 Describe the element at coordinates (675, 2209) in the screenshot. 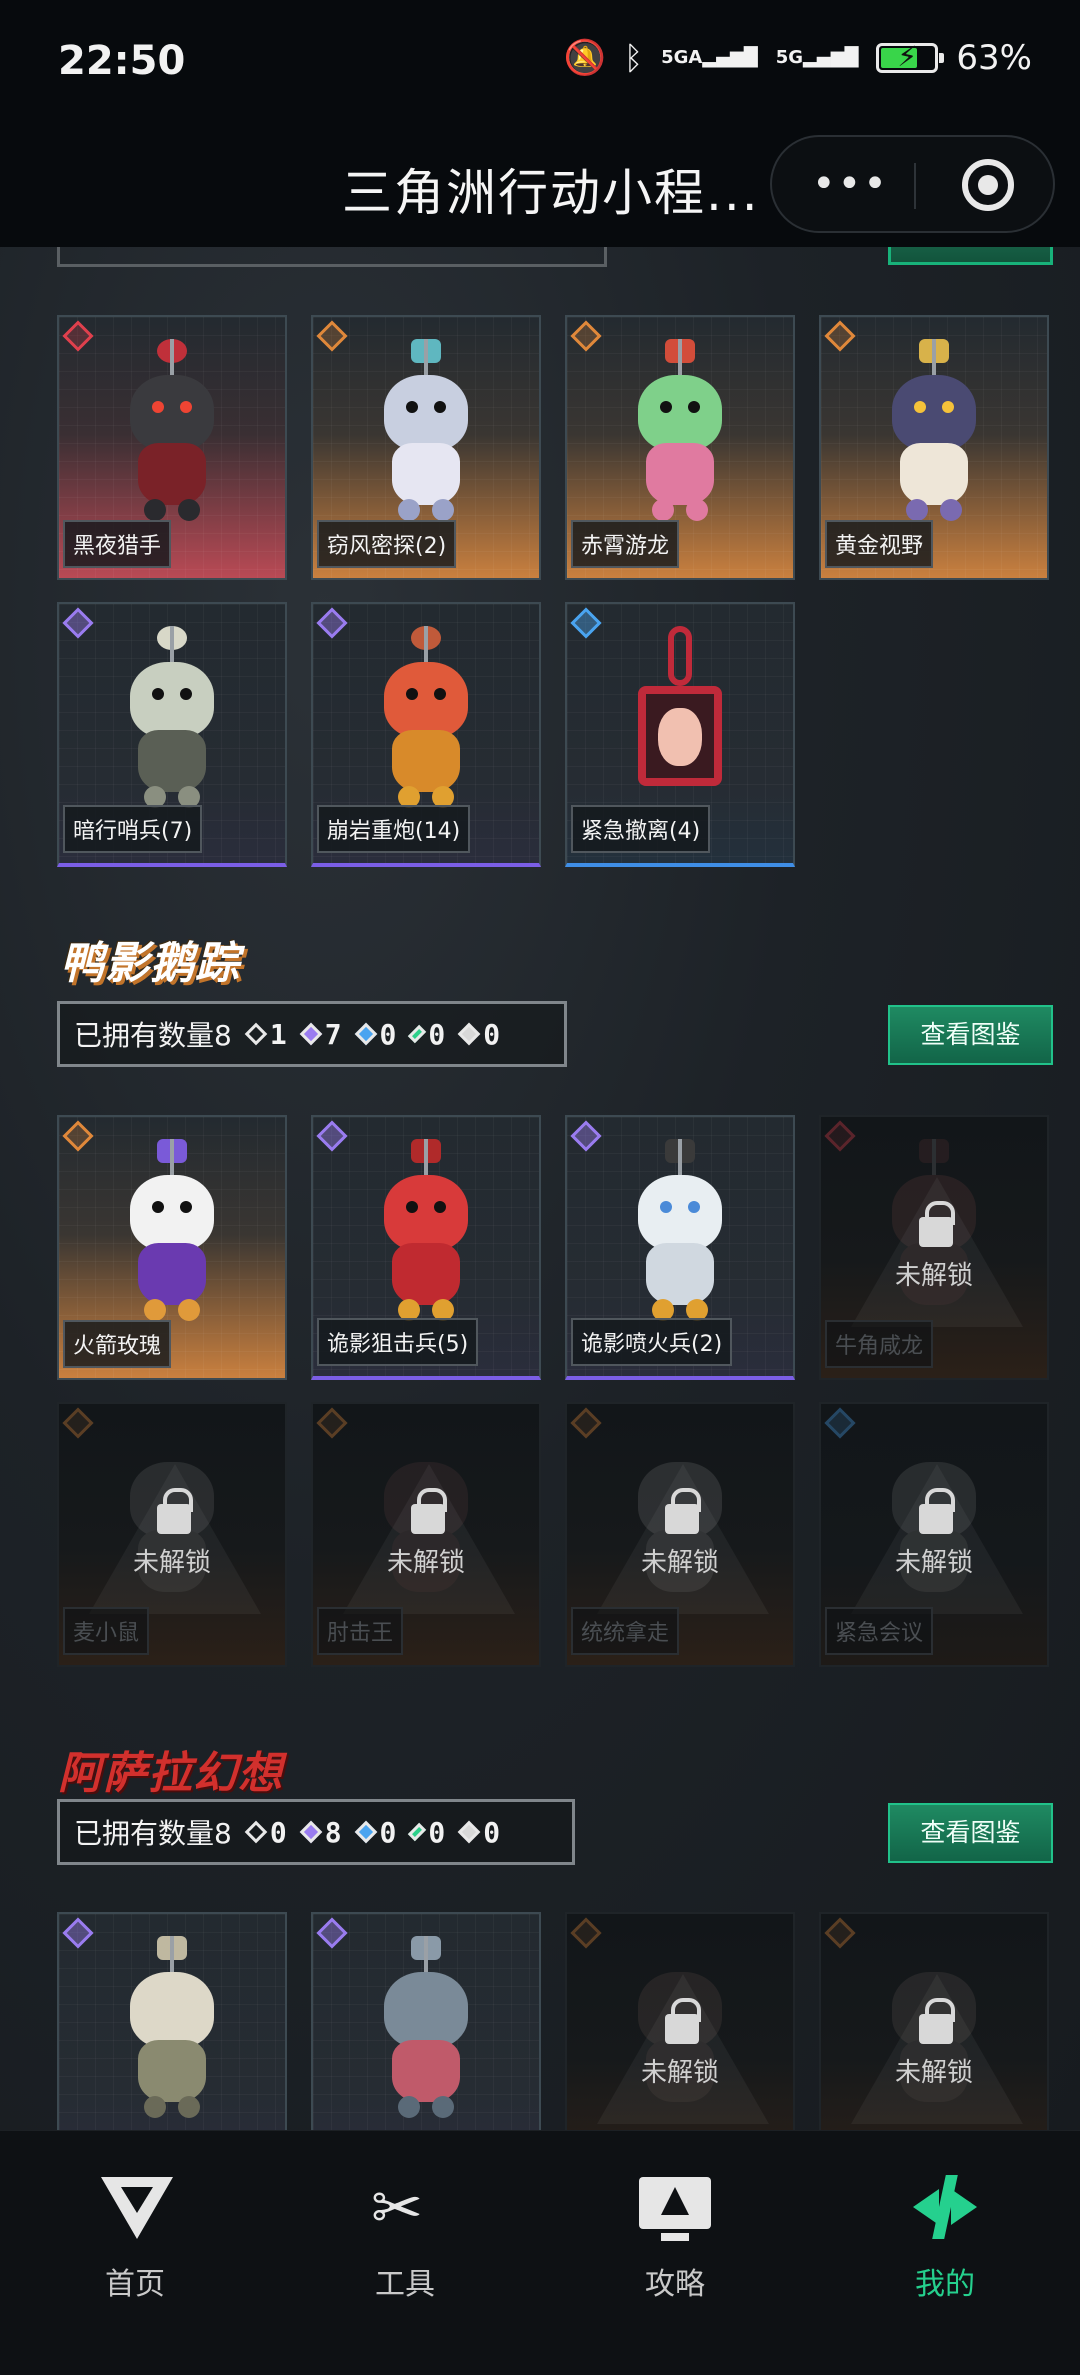

I see `guide-screen-icon` at that location.